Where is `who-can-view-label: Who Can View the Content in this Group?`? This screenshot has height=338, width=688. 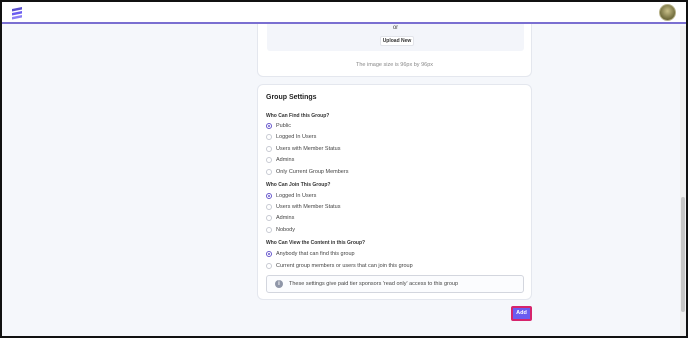 who-can-view-label: Who Can View the Content in this Group? is located at coordinates (316, 243).